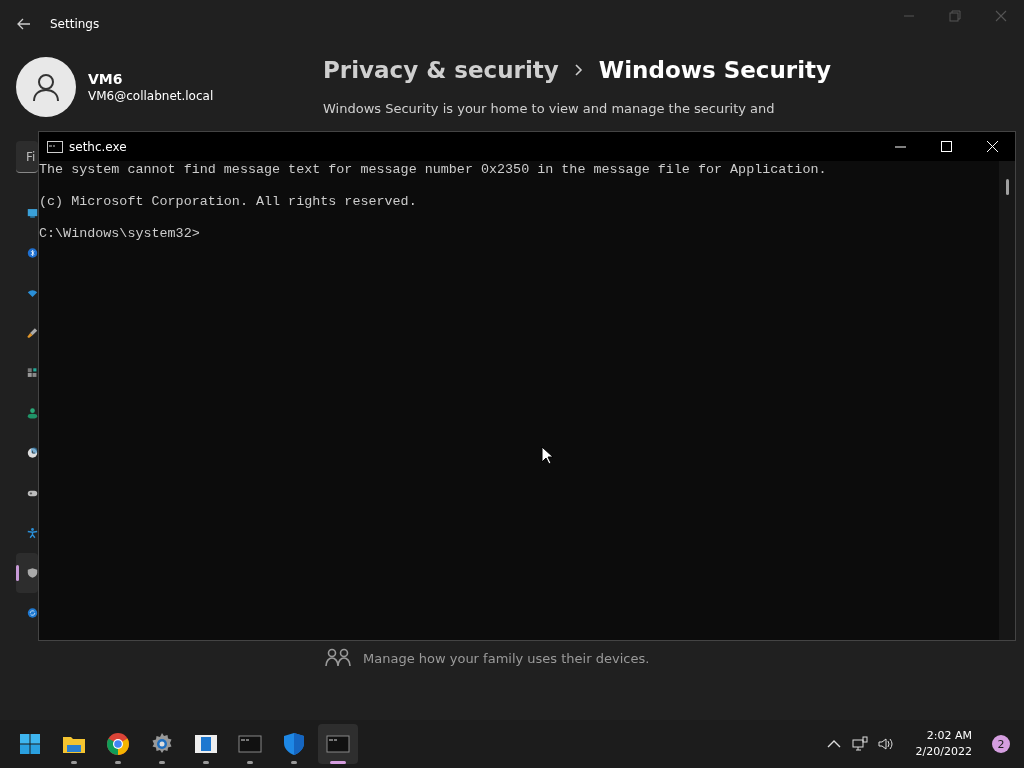 The image size is (1024, 768). Describe the element at coordinates (946, 146) in the screenshot. I see `maximize-icon` at that location.